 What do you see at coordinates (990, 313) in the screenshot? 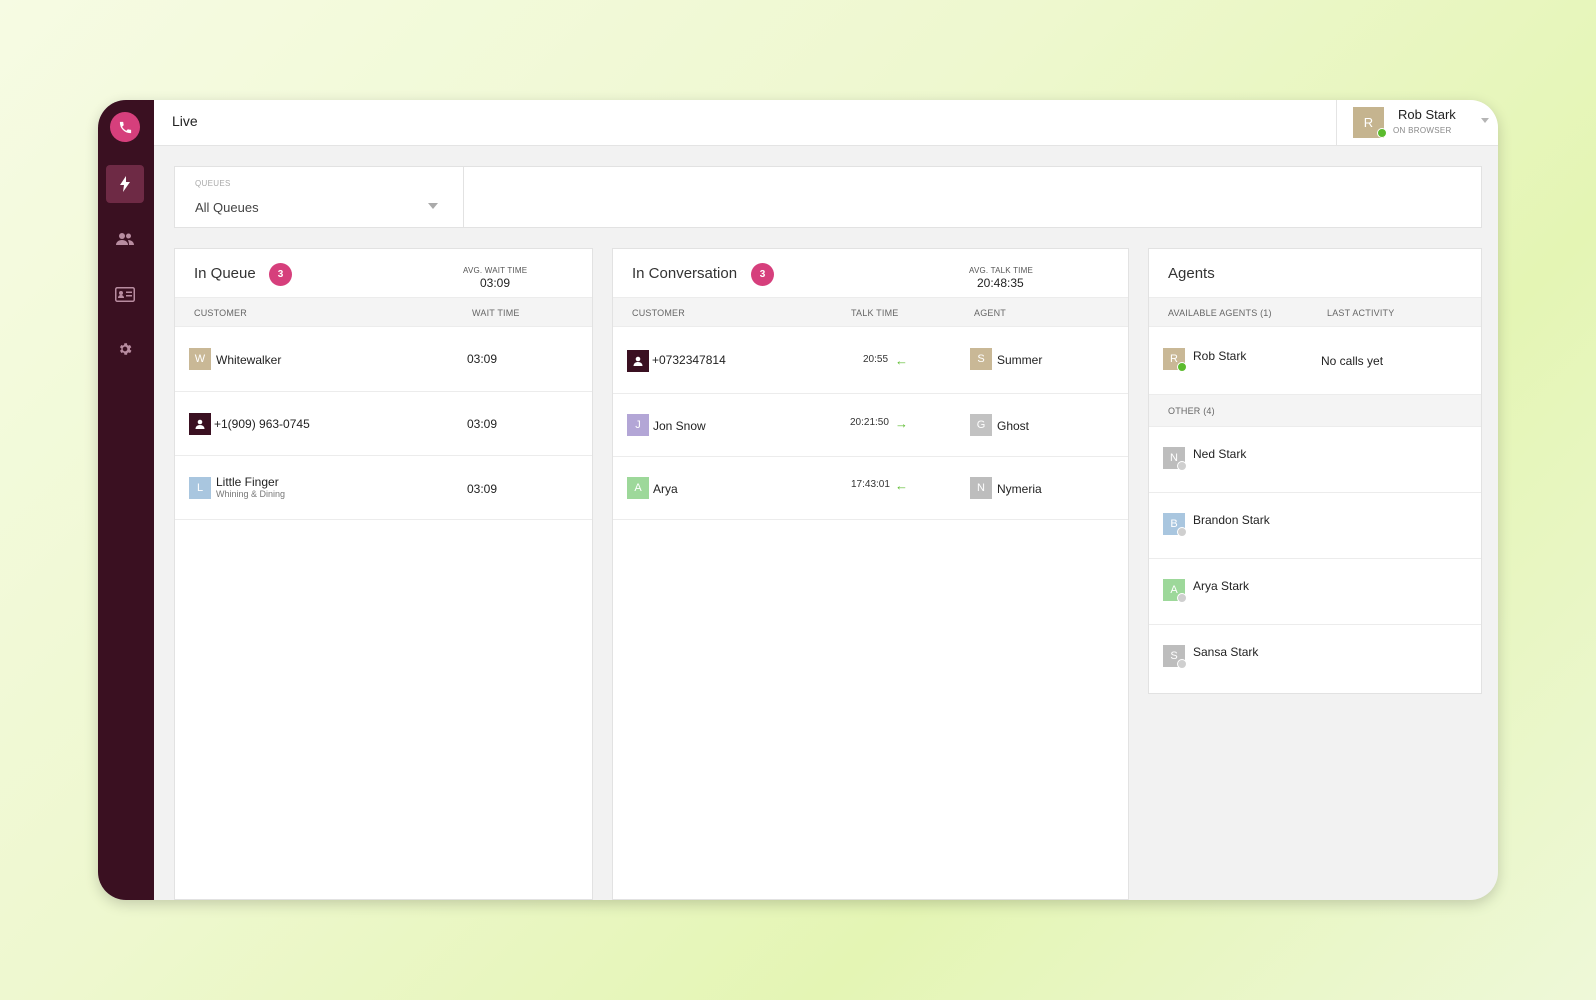
I see `column-header: AGENT` at bounding box center [990, 313].